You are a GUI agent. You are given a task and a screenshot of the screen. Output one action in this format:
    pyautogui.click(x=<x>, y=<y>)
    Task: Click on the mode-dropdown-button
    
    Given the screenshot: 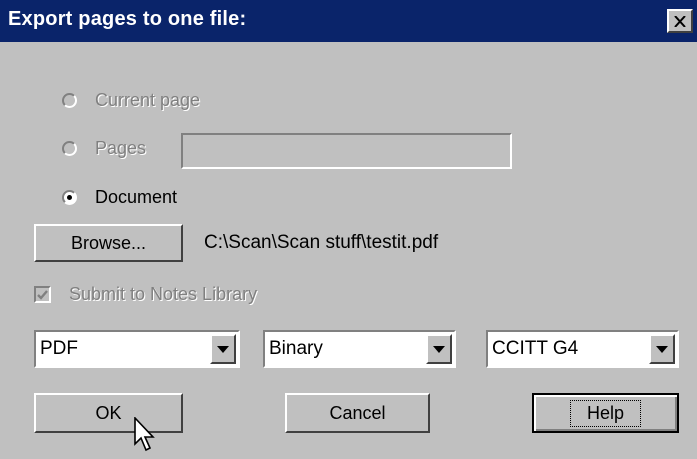 What is the action you would take?
    pyautogui.click(x=439, y=349)
    